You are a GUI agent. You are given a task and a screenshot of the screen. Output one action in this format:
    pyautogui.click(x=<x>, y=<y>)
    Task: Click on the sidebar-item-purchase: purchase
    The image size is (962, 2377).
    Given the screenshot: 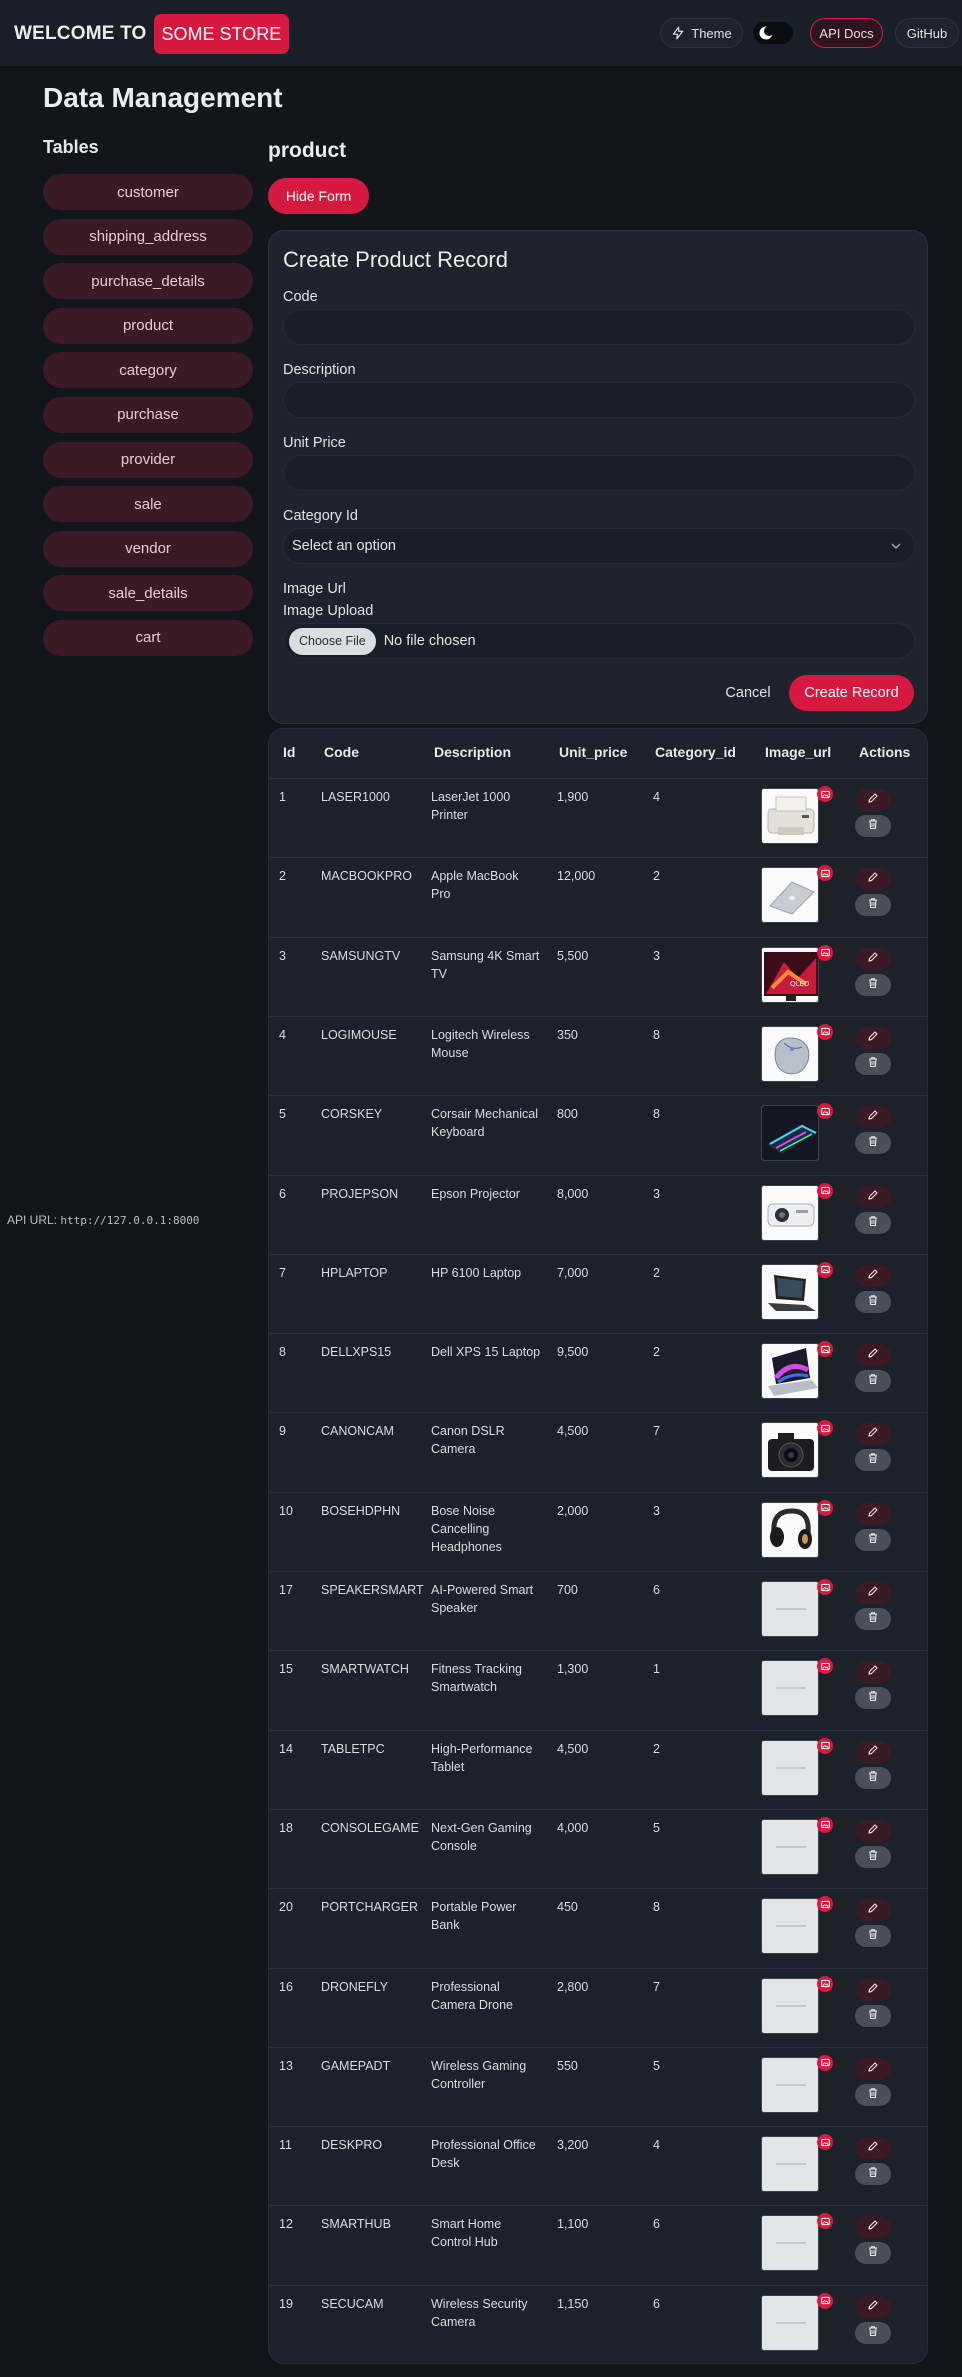 What is the action you would take?
    pyautogui.click(x=148, y=414)
    